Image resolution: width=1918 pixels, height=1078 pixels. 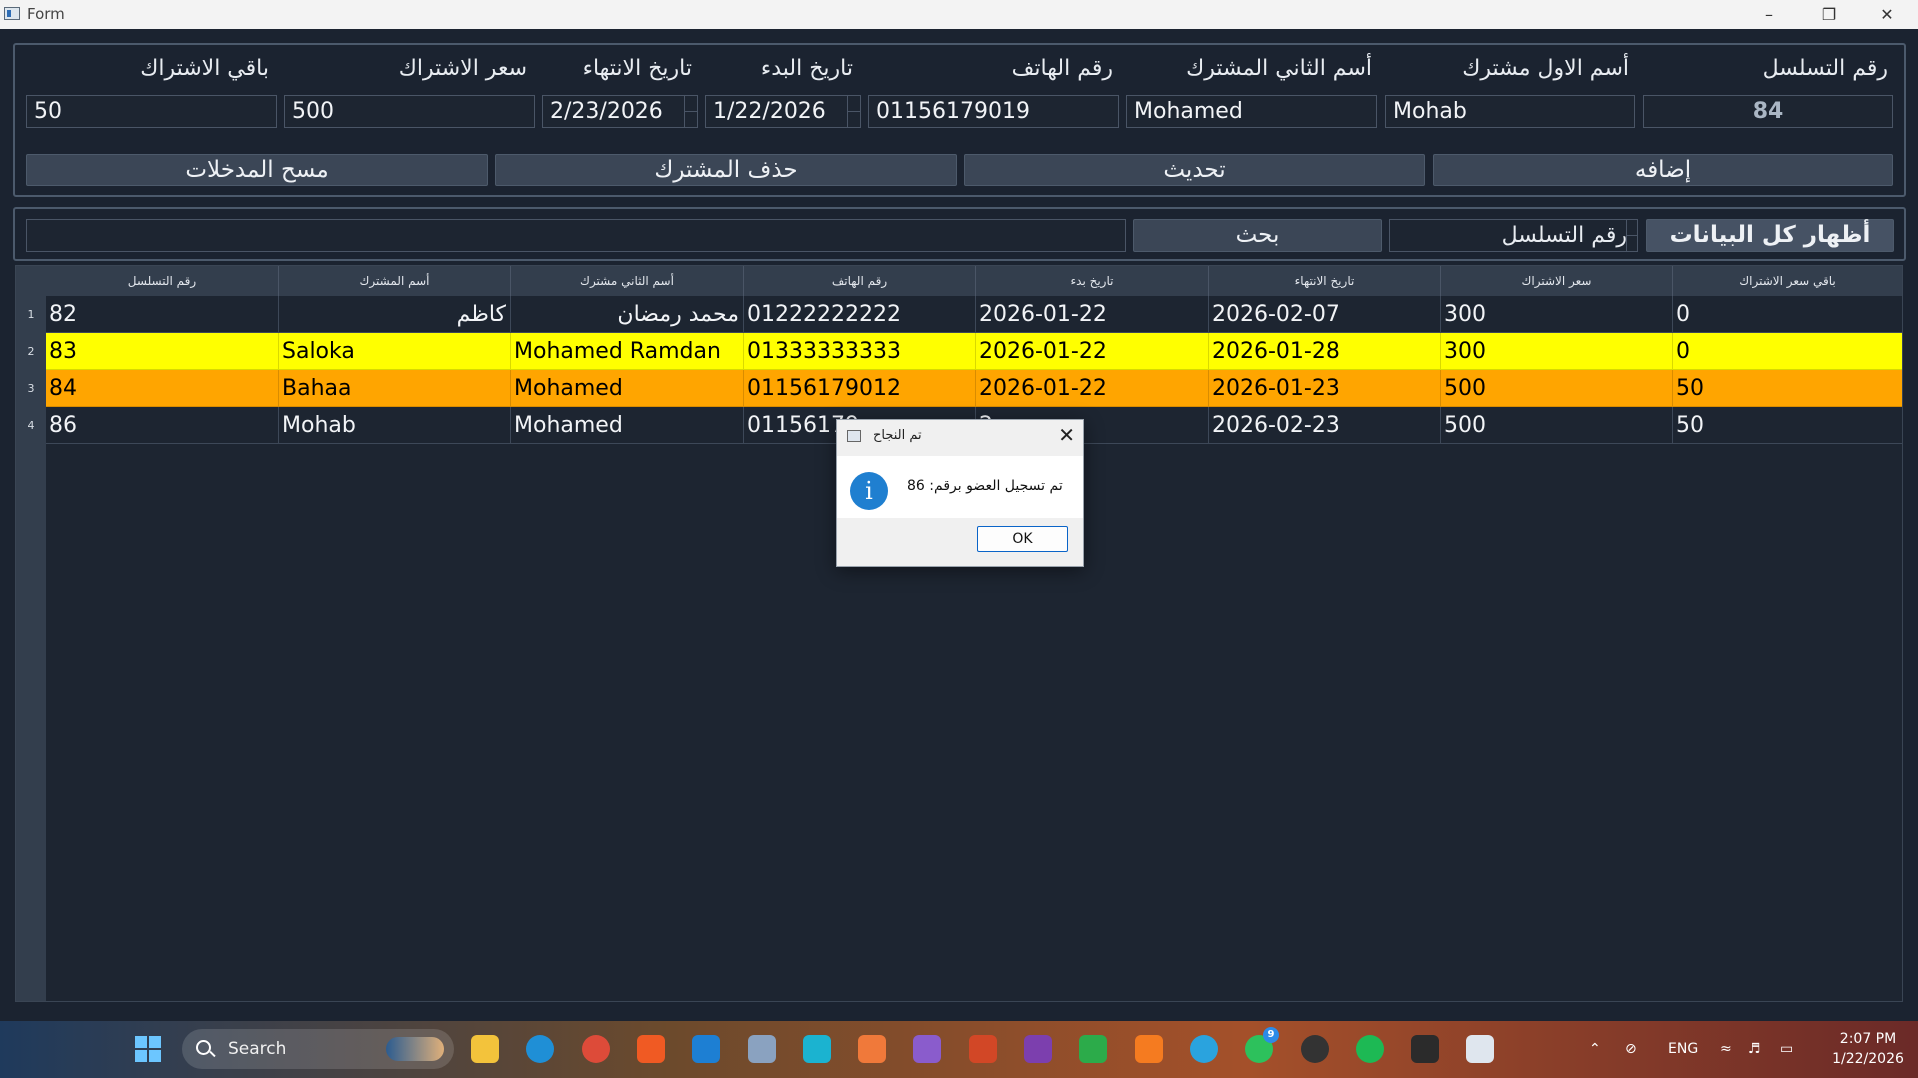 What do you see at coordinates (620, 111) in the screenshot?
I see `end-date-field: 2/23/2026` at bounding box center [620, 111].